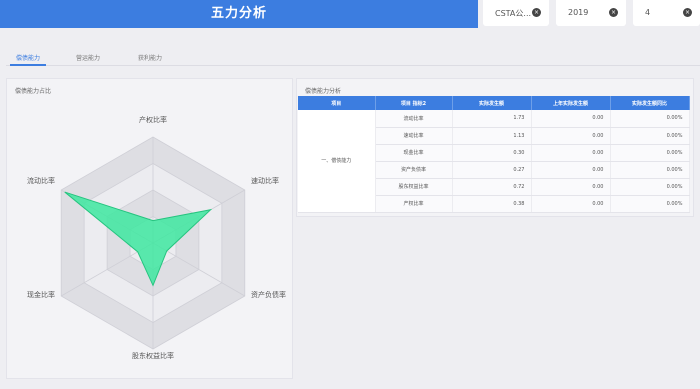 This screenshot has width=700, height=389. Describe the element at coordinates (337, 161) in the screenshot. I see `category-cell: 一、偿债能力` at that location.